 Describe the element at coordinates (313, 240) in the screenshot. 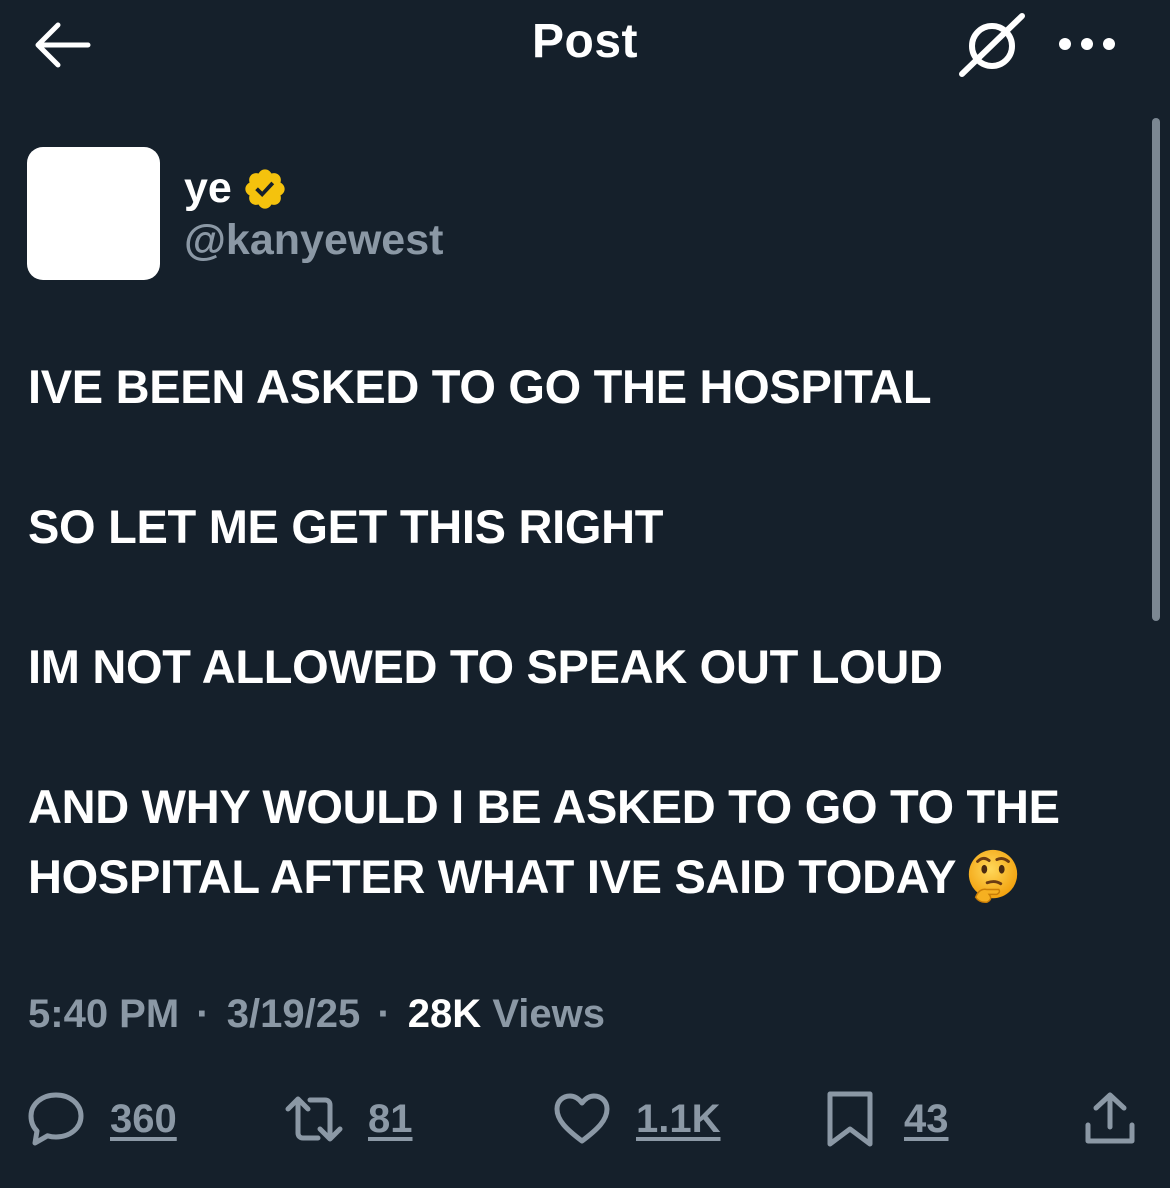

I see `author-handle: @kanyewest` at that location.